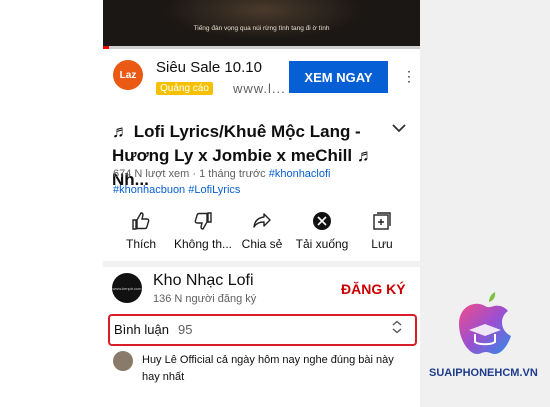 The image size is (550, 407). Describe the element at coordinates (205, 299) in the screenshot. I see `channel-subscriber-count: 136 N người đăng ký` at that location.